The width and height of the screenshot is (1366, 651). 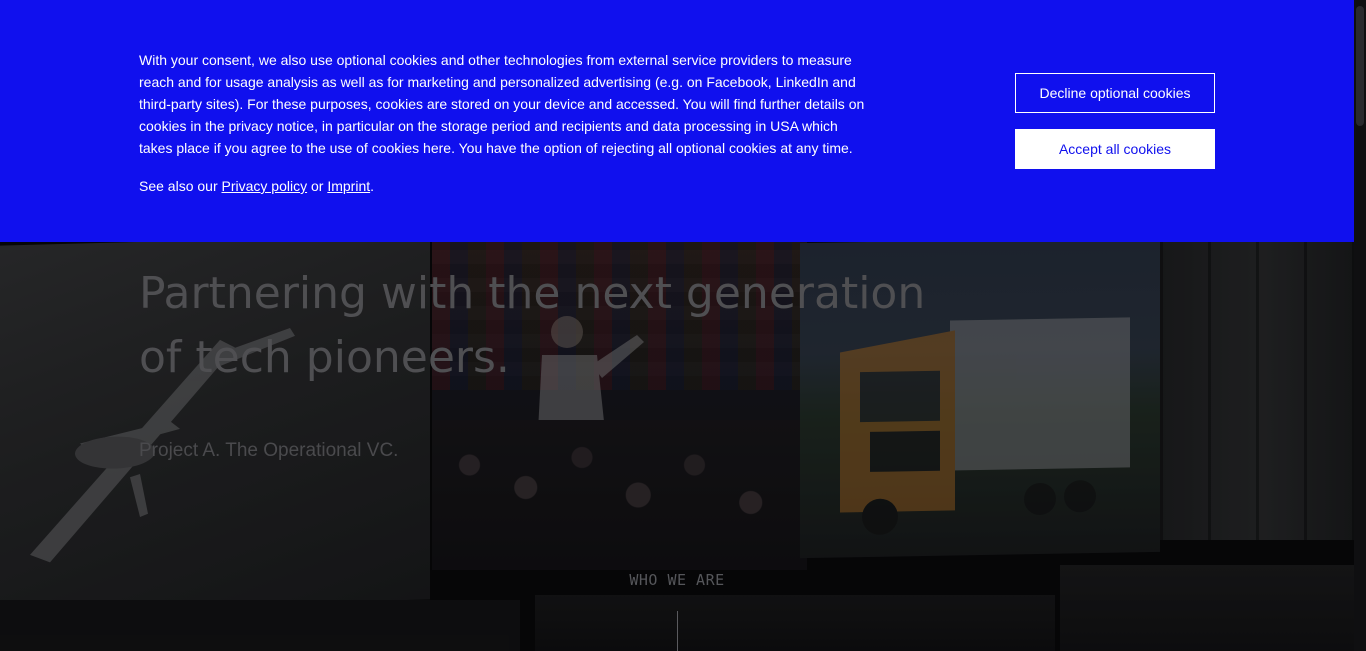 I want to click on decline-optional-cookies-button: Decline optional cookies, so click(x=1115, y=93).